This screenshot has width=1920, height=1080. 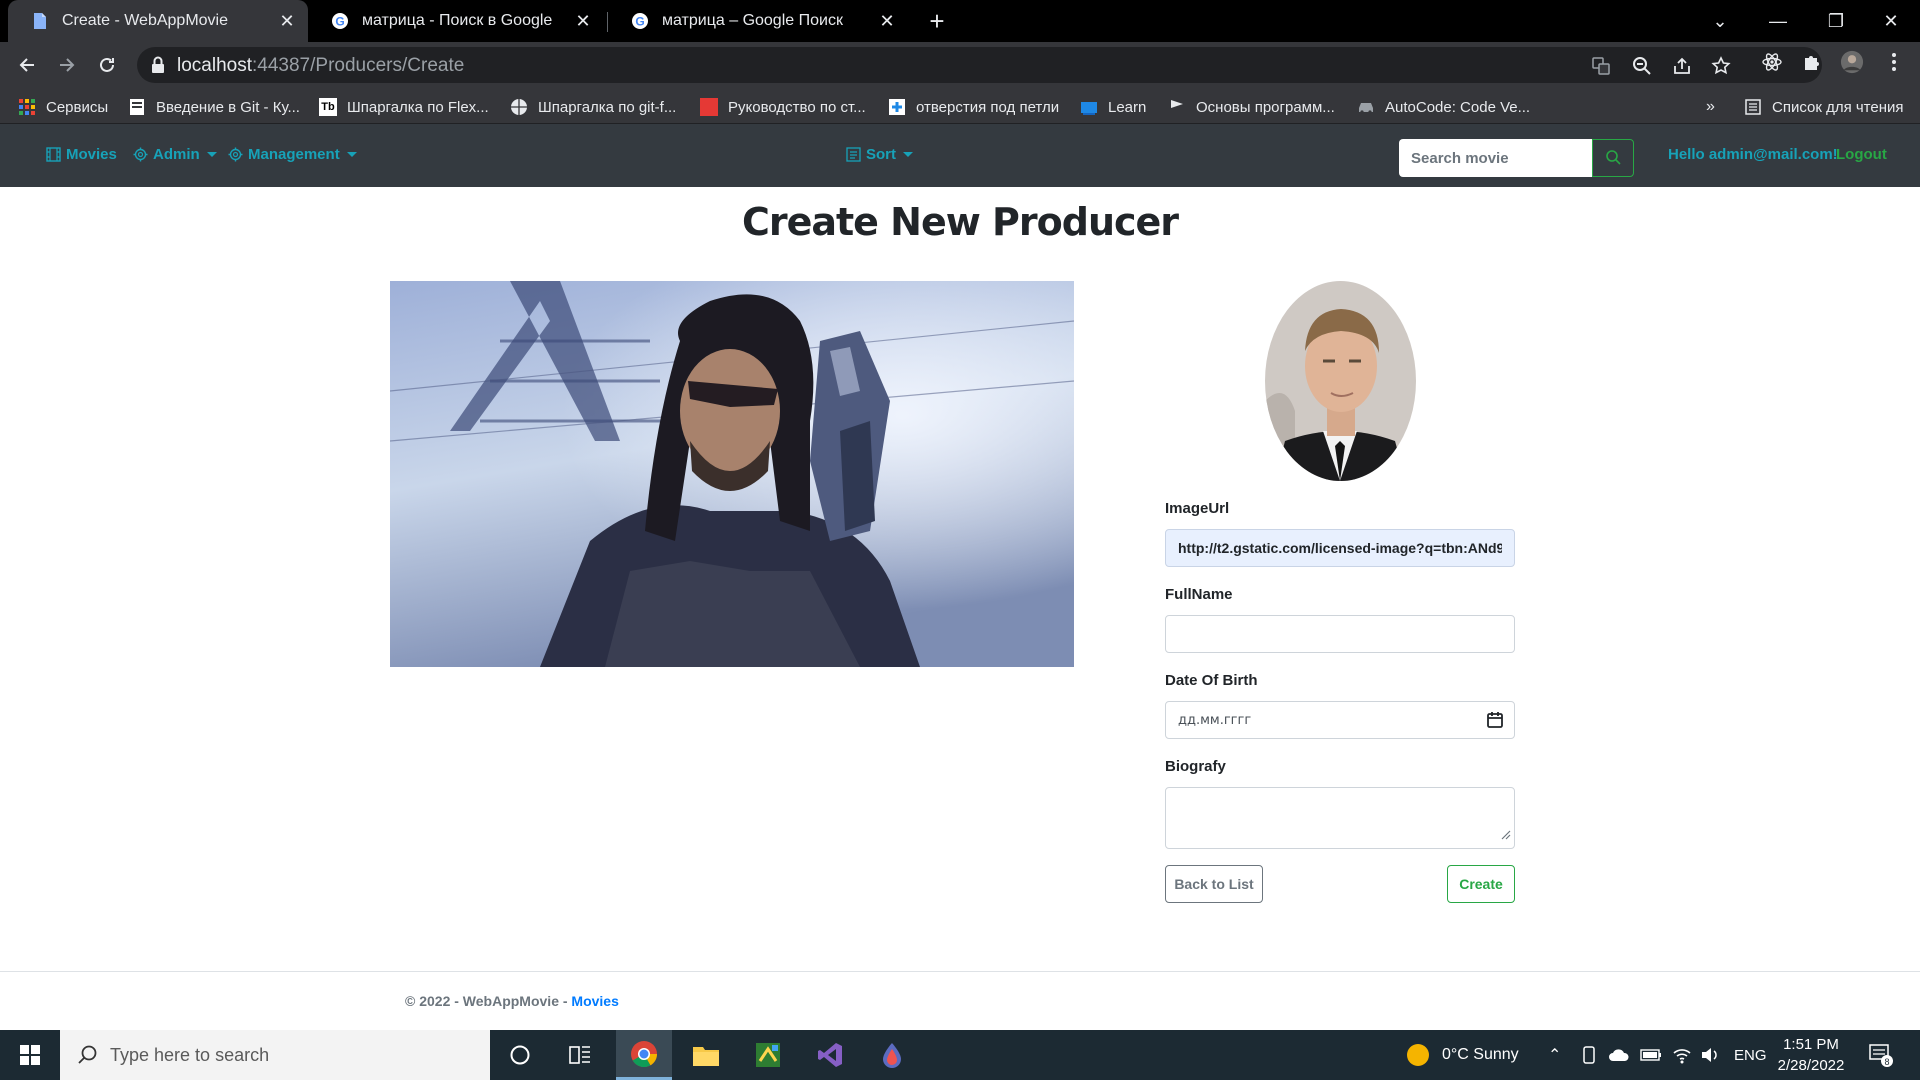 What do you see at coordinates (1642, 66) in the screenshot?
I see `zoom-icon` at bounding box center [1642, 66].